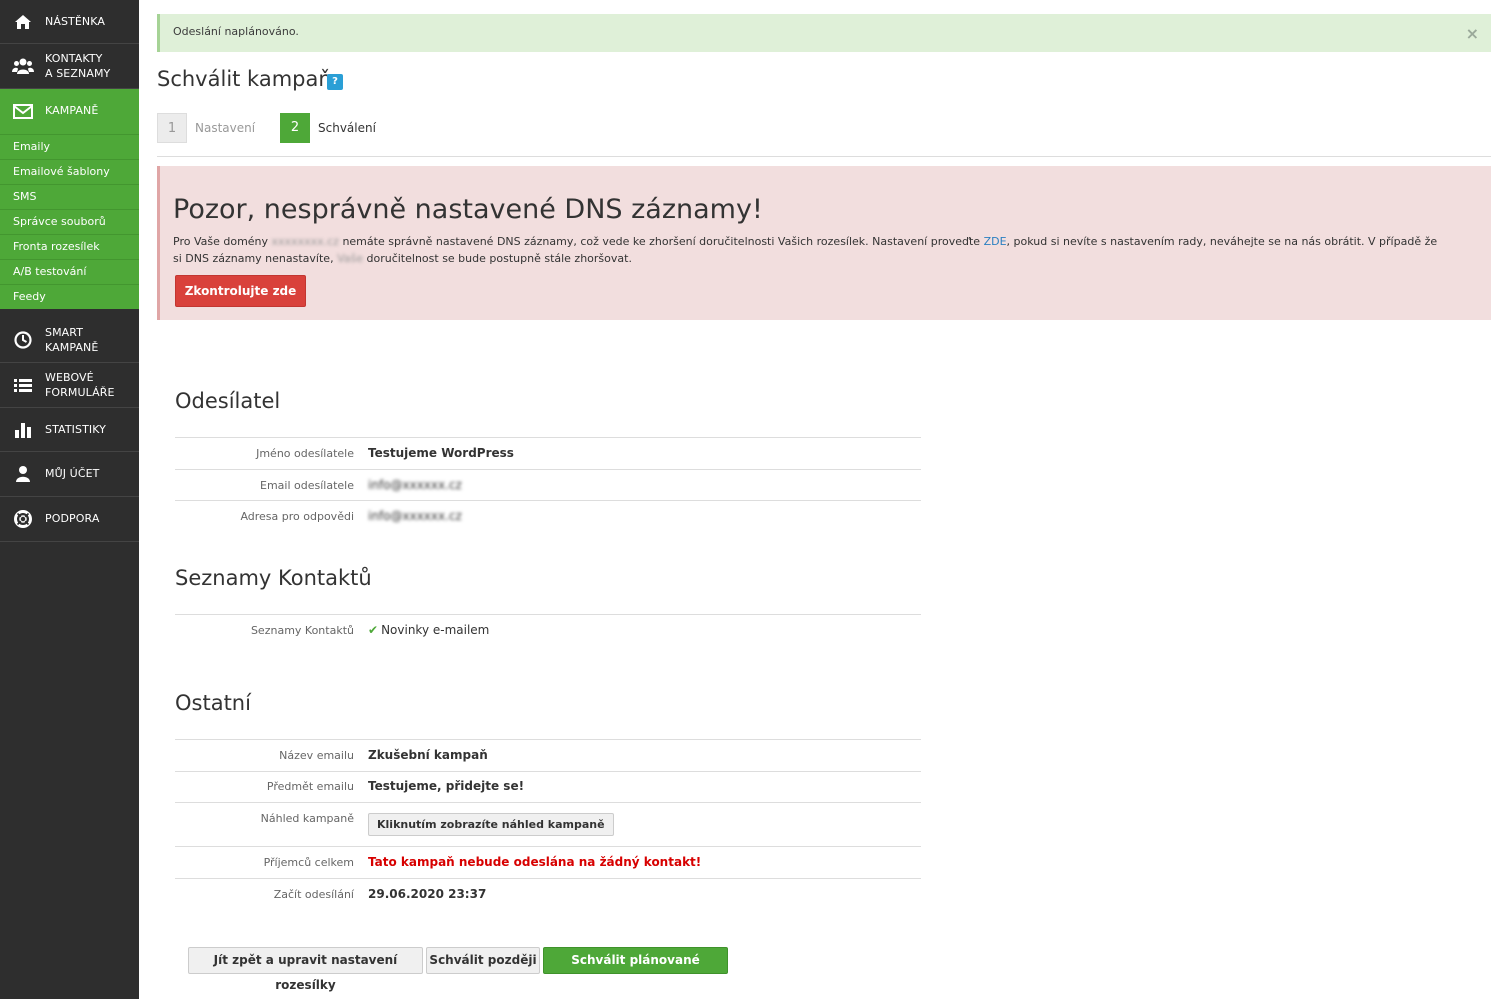 The height and width of the screenshot is (999, 1502). Describe the element at coordinates (23, 474) in the screenshot. I see `user-icon` at that location.